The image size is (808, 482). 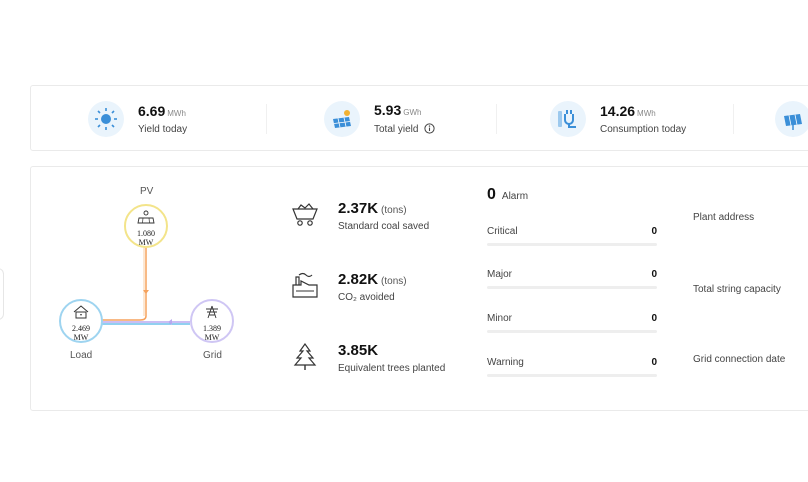 What do you see at coordinates (81, 314) in the screenshot?
I see `house-icon` at bounding box center [81, 314].